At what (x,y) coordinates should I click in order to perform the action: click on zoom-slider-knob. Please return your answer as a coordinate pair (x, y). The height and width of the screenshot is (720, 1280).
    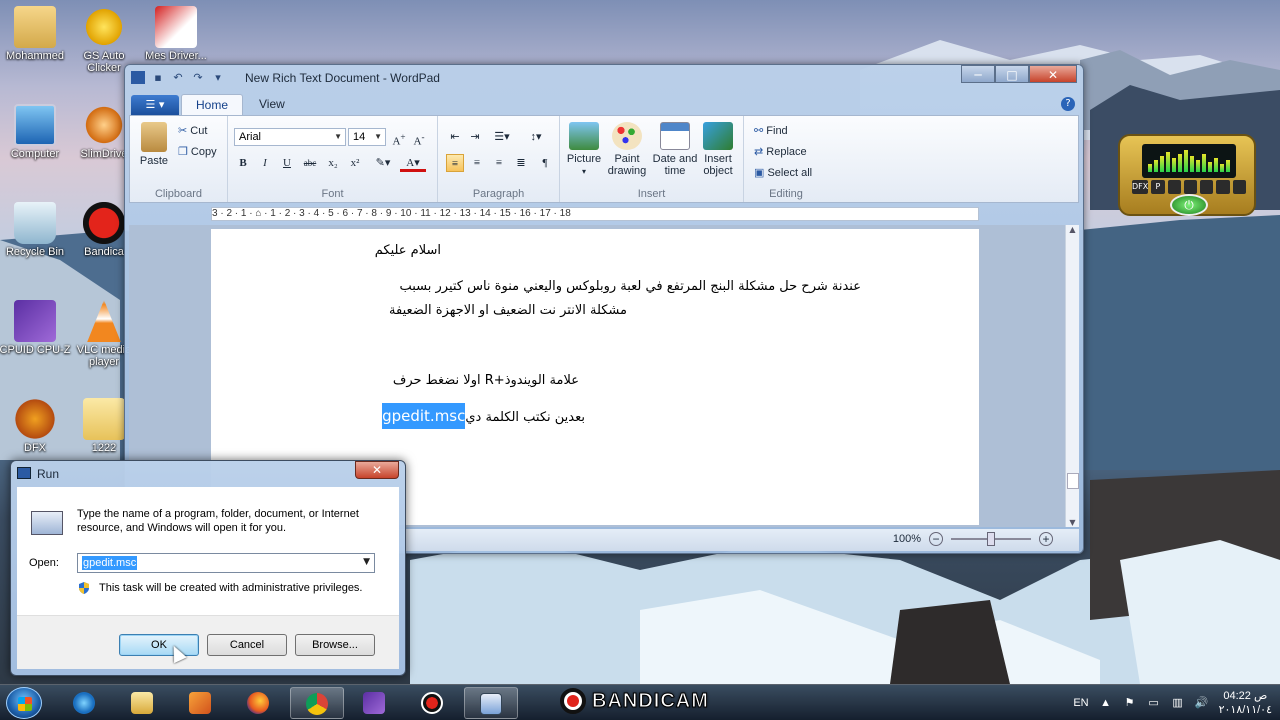
    Looking at the image, I should click on (991, 539).